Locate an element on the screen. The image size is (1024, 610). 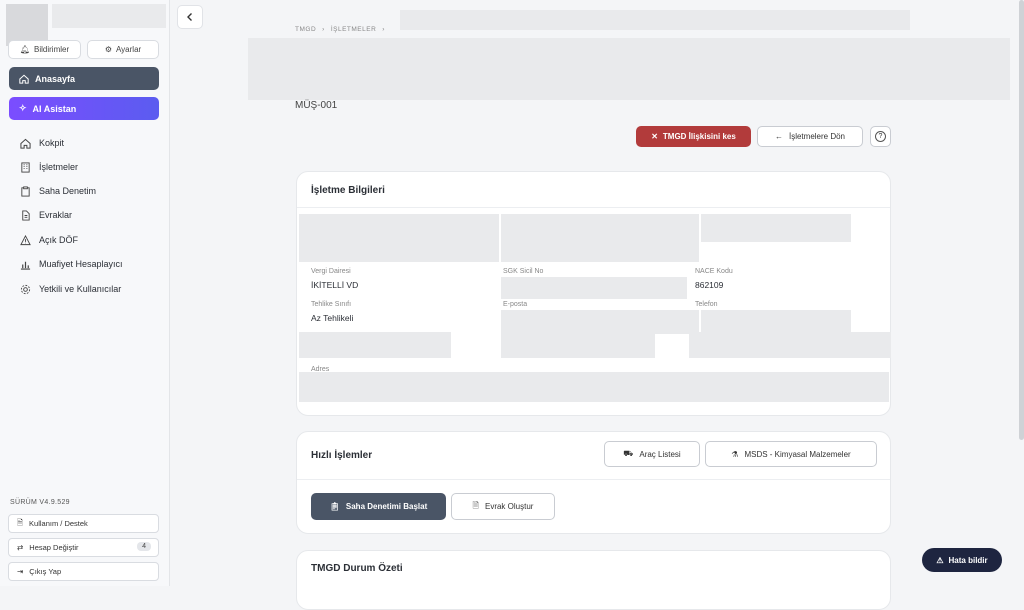
start-inspection-button: 📋︎ Saha Denetimi Başlat is located at coordinates (378, 506).